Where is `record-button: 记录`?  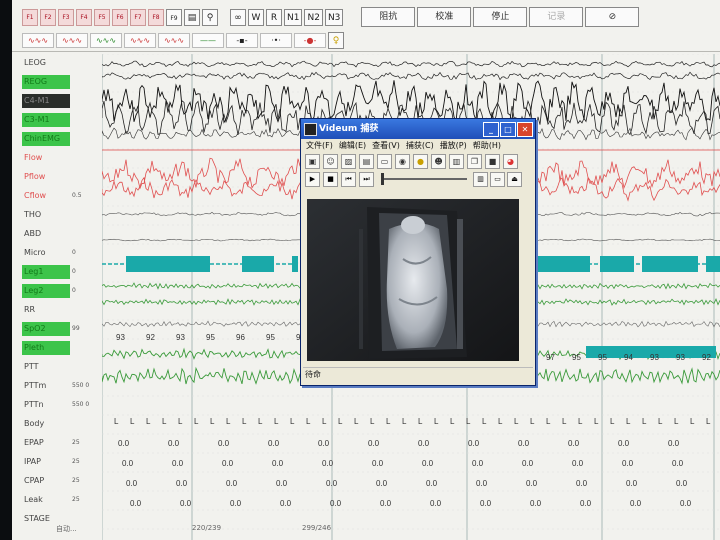 record-button: 记录 is located at coordinates (556, 17).